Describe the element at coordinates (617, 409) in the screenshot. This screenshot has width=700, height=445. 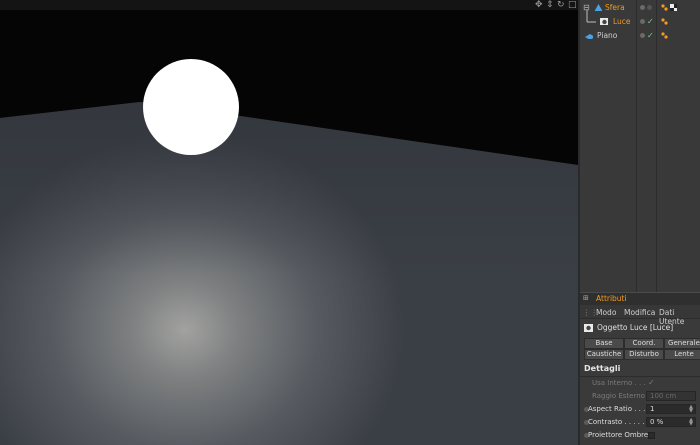
I see `param-label: Aspect Ratio . . .` at that location.